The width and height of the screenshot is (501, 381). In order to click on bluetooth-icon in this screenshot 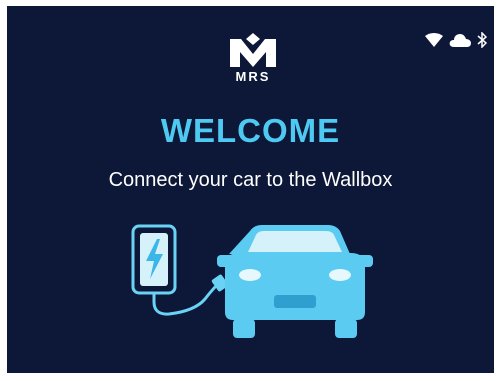, I will do `click(482, 40)`.